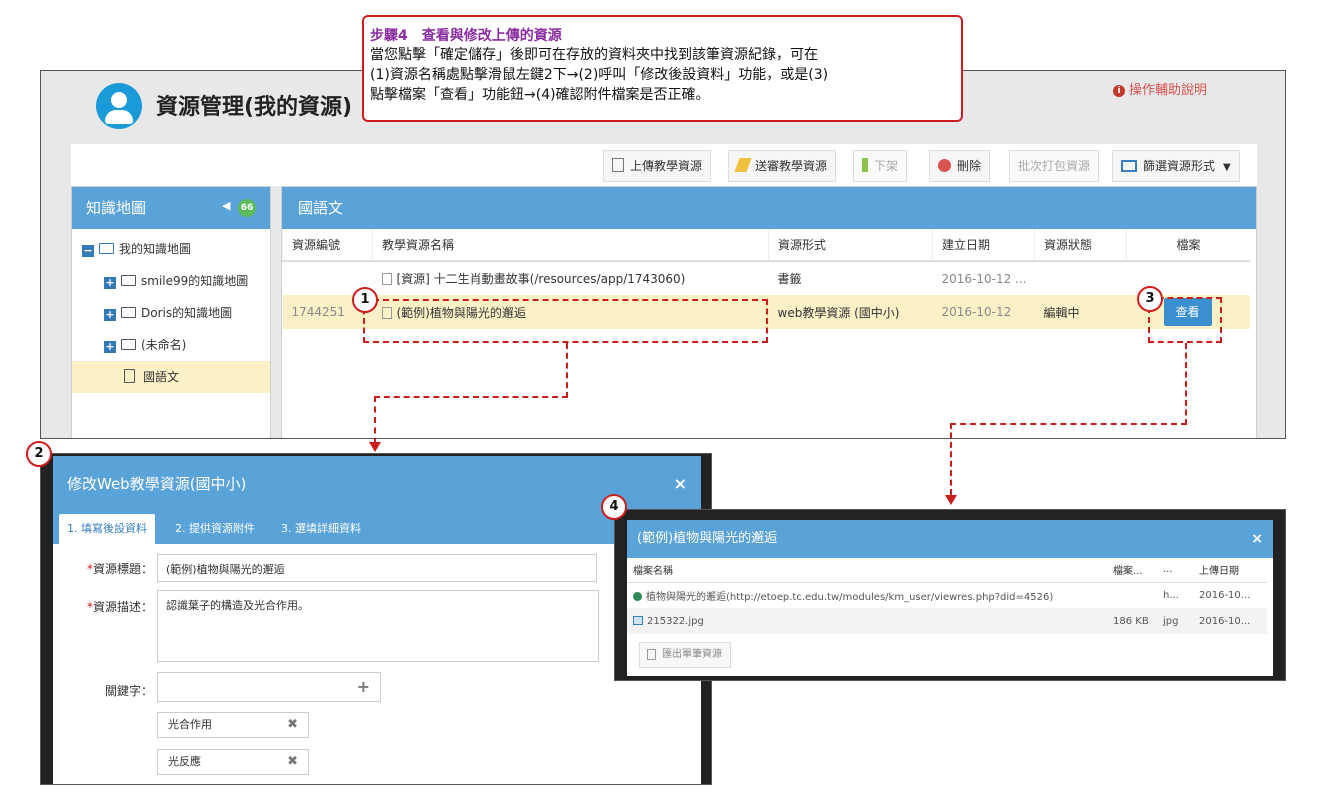 The image size is (1326, 811). I want to click on collapse-icon: ◀, so click(226, 205).